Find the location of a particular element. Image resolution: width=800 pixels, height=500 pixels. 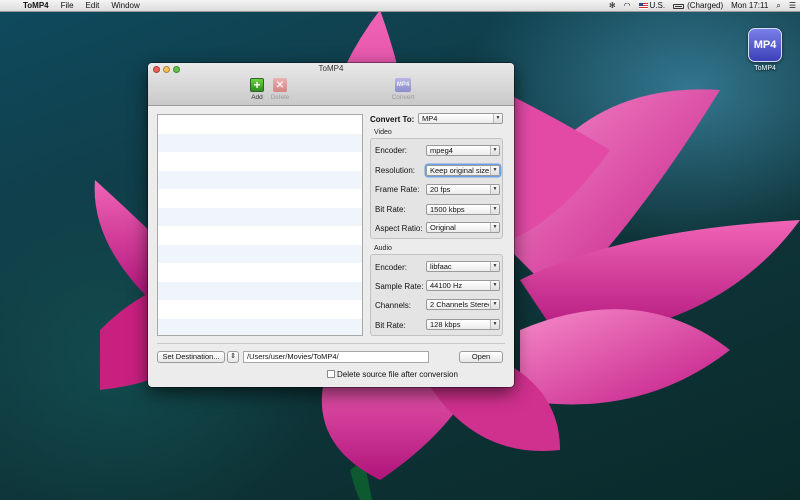

menu-edit: Edit is located at coordinates (93, 6).